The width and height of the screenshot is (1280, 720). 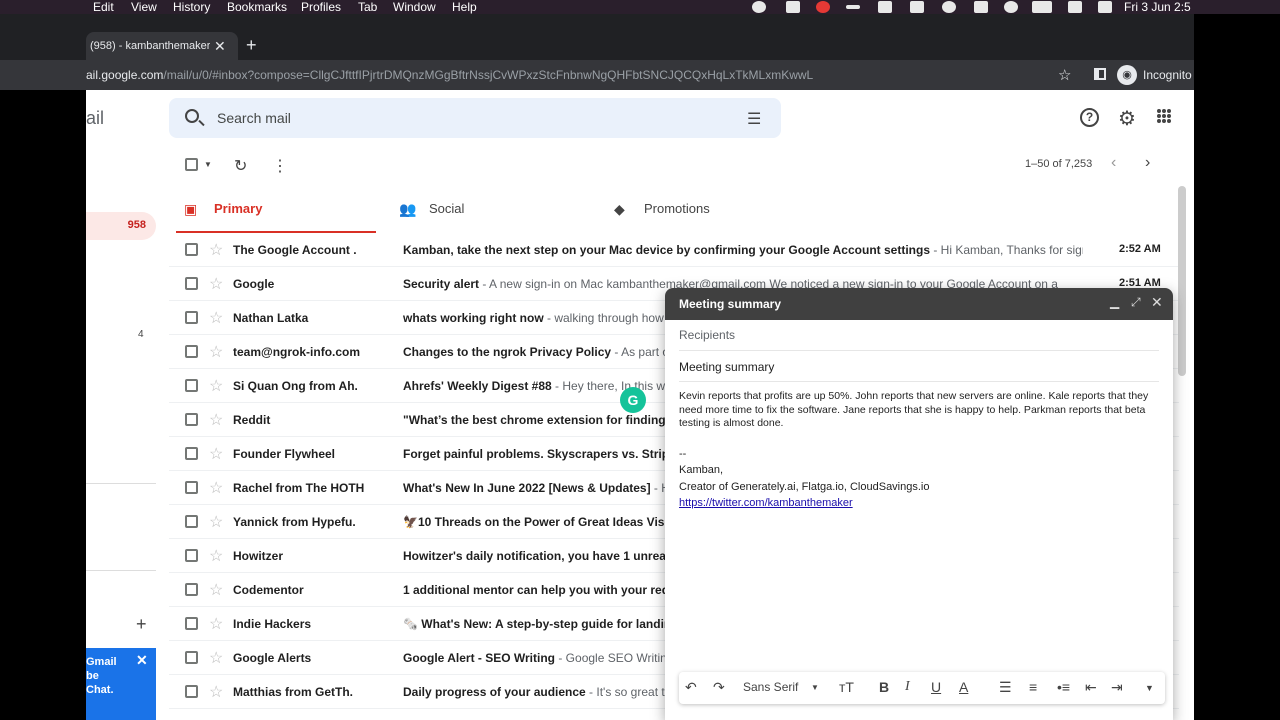 I want to click on menu-bookmarks: Bookmarks, so click(x=257, y=7).